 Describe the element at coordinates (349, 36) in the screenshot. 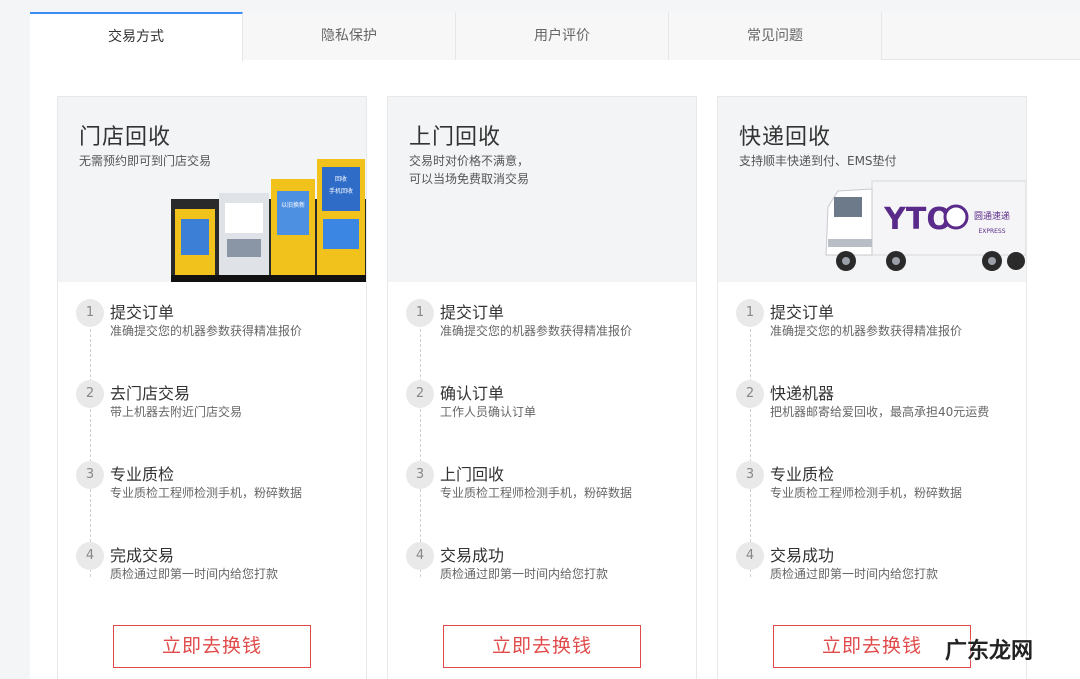

I see `tab-privacy: 隐私保护` at that location.